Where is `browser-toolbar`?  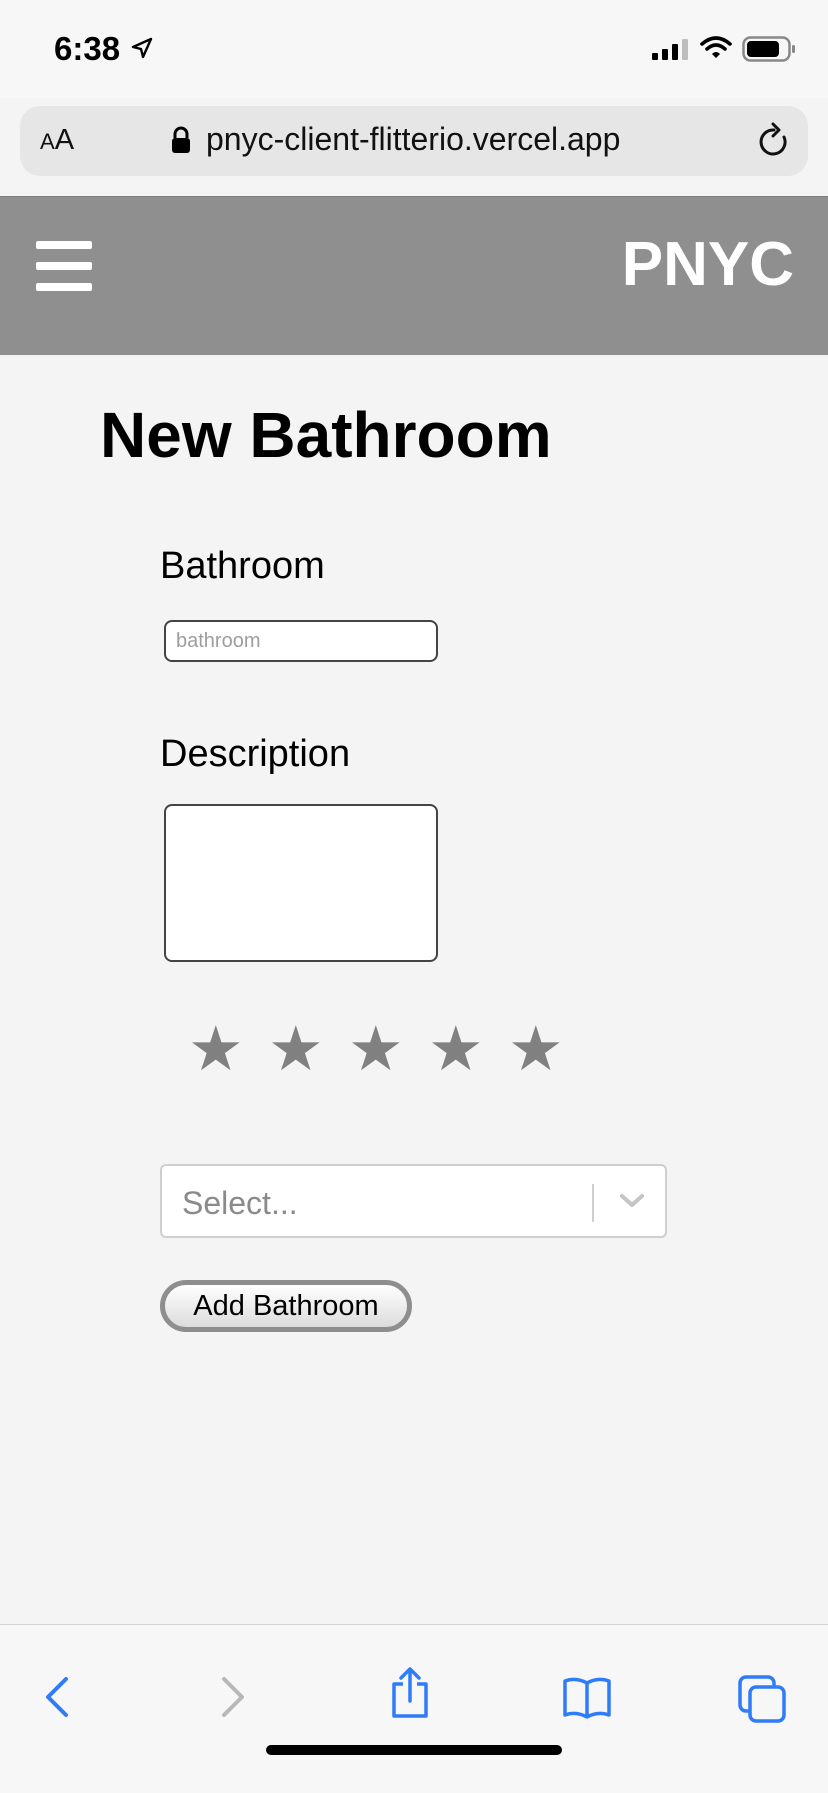 browser-toolbar is located at coordinates (414, 1708).